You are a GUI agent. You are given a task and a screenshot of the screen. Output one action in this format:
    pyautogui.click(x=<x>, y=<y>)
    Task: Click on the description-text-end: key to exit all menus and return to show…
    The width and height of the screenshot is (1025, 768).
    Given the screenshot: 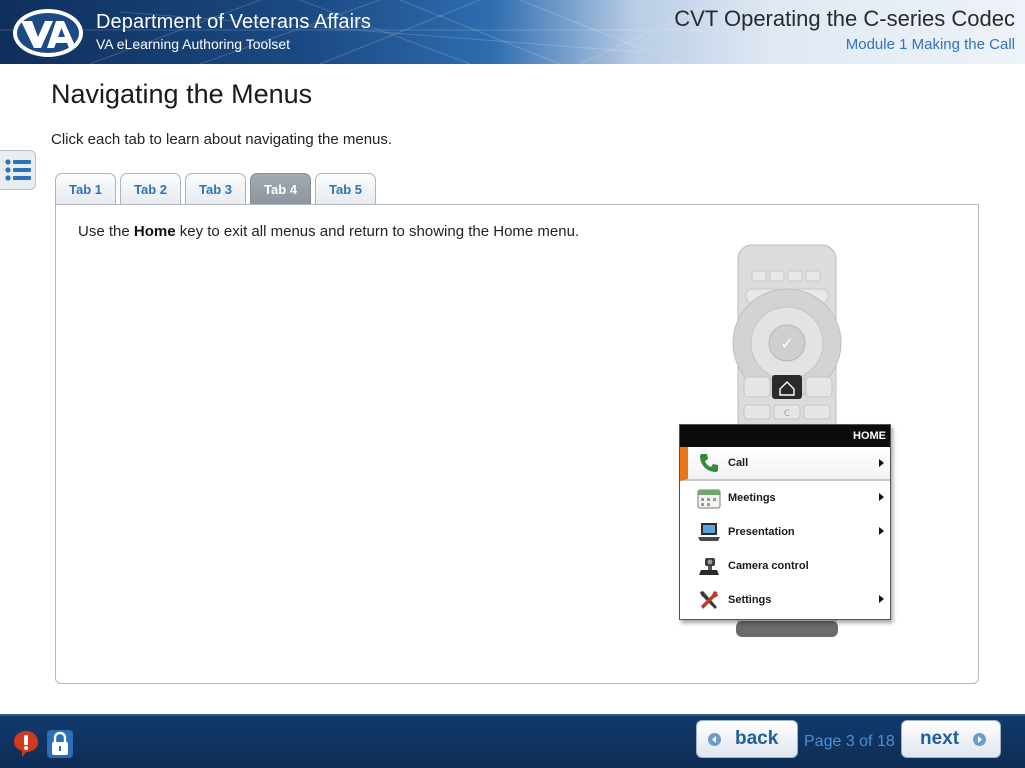 What is the action you would take?
    pyautogui.click(x=377, y=231)
    